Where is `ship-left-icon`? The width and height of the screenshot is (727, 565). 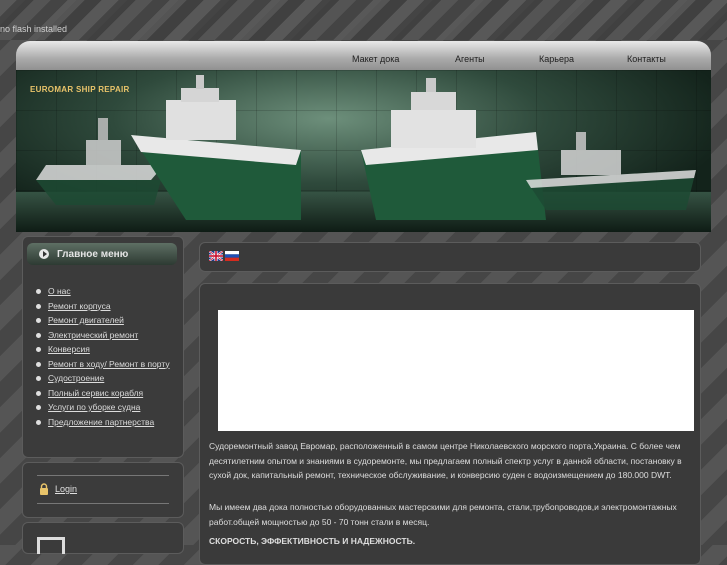 ship-left-icon is located at coordinates (100, 161).